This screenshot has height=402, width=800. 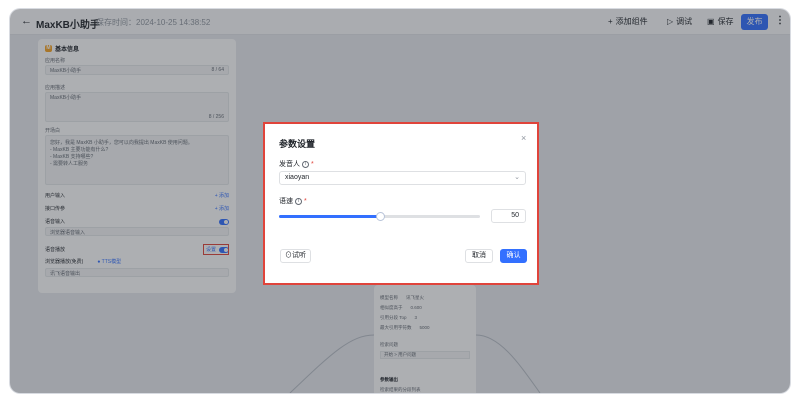 I want to click on speaker-select: xiaoyan ⌄, so click(x=402, y=178).